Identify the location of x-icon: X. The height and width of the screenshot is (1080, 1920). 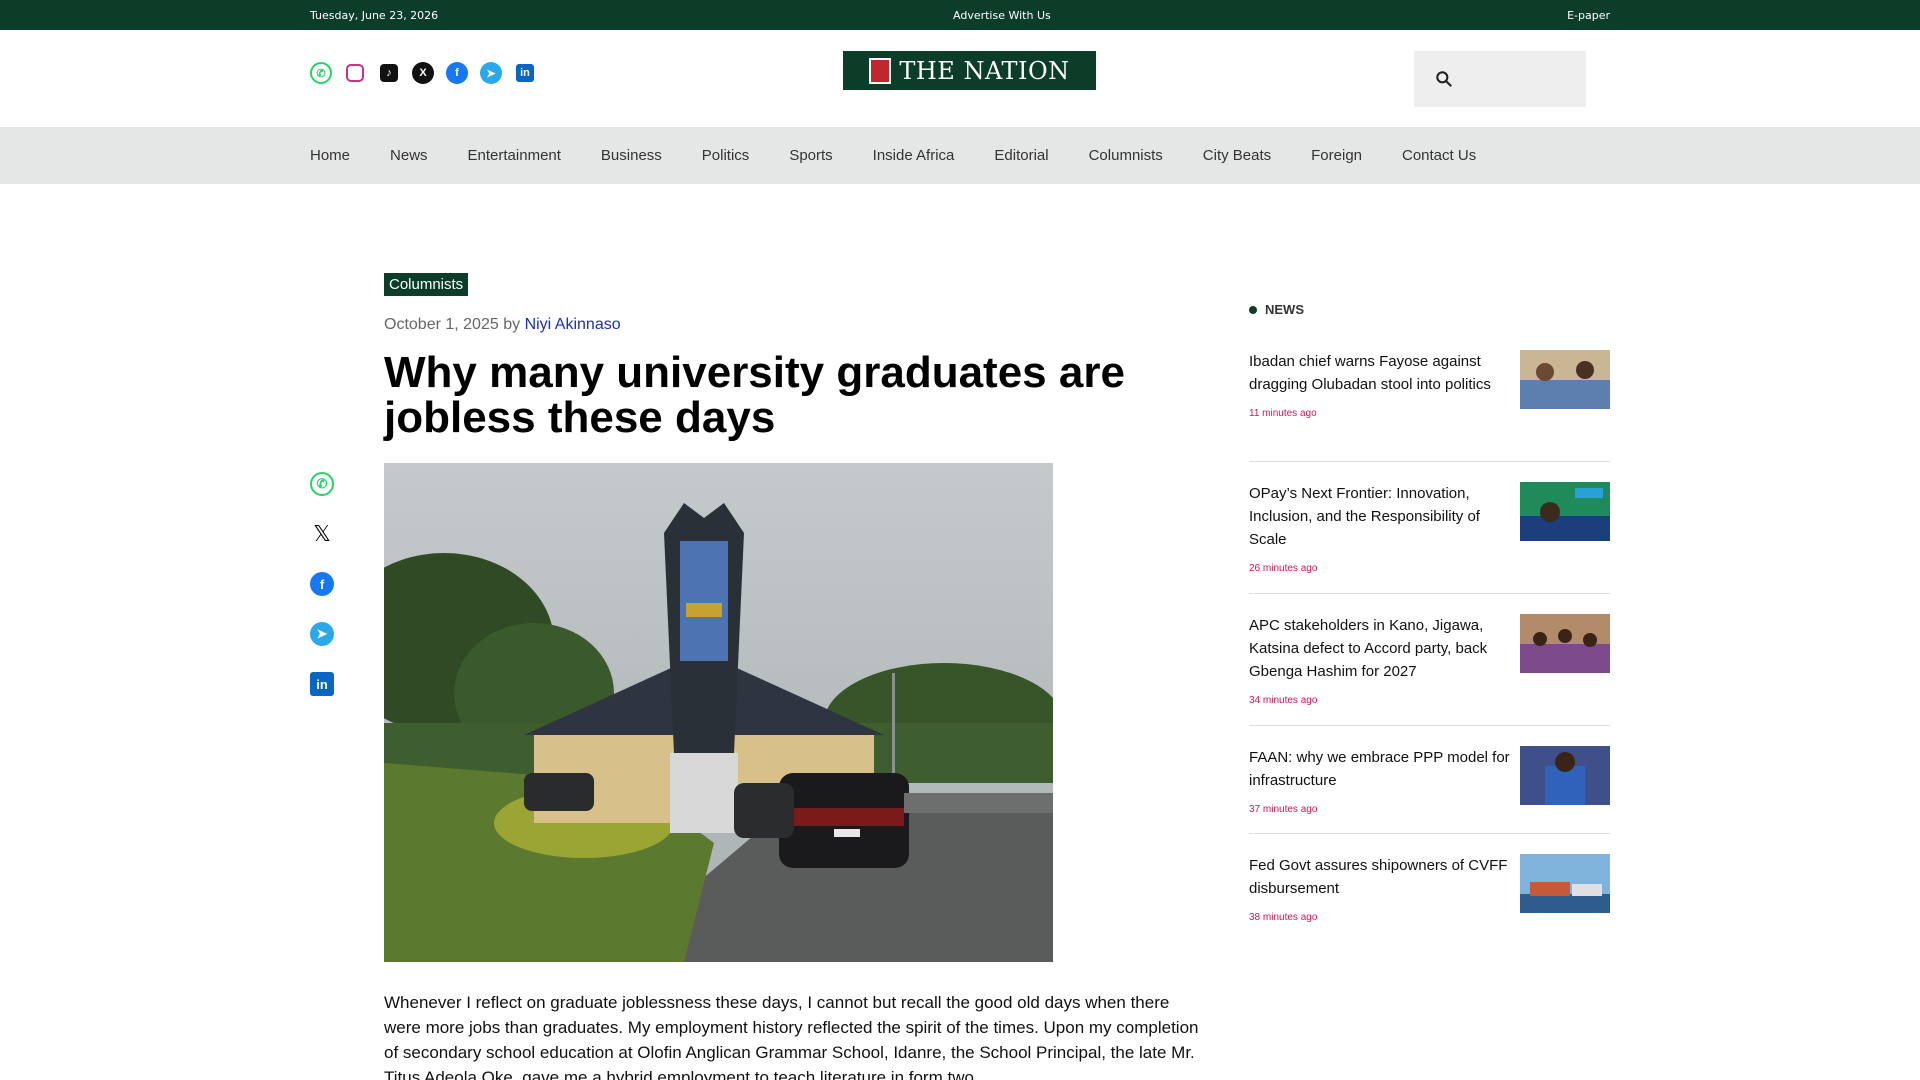
(423, 73).